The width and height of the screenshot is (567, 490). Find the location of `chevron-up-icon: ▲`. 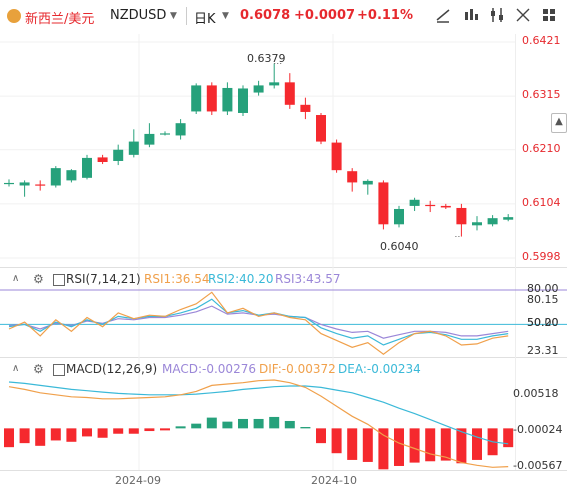

chevron-up-icon: ▲ is located at coordinates (559, 123).